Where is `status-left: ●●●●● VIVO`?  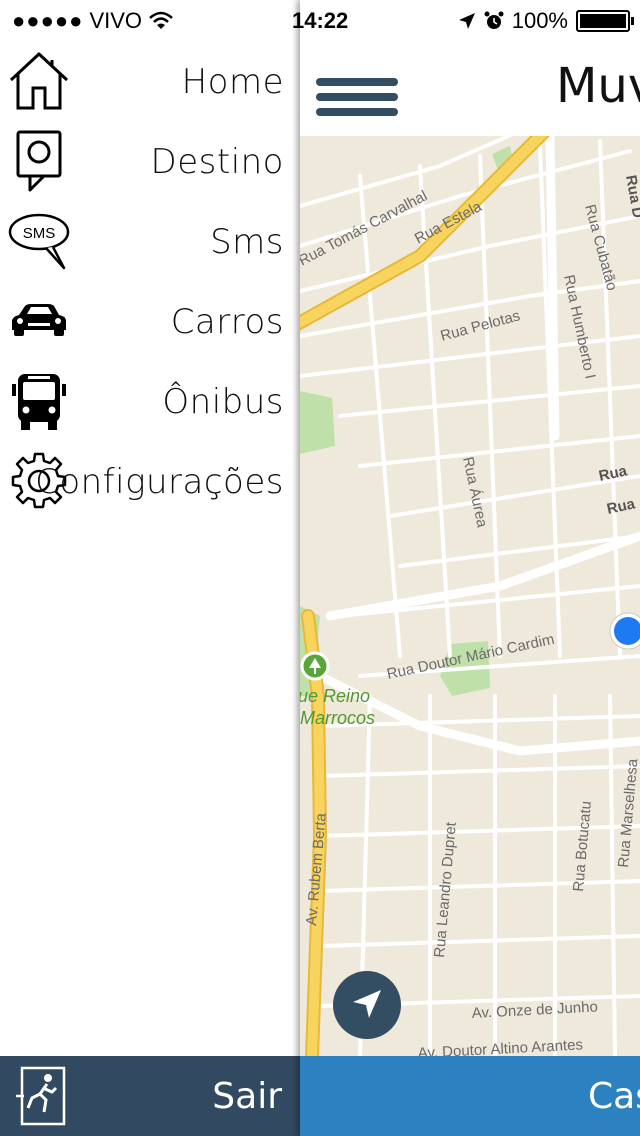 status-left: ●●●●● VIVO is located at coordinates (93, 21).